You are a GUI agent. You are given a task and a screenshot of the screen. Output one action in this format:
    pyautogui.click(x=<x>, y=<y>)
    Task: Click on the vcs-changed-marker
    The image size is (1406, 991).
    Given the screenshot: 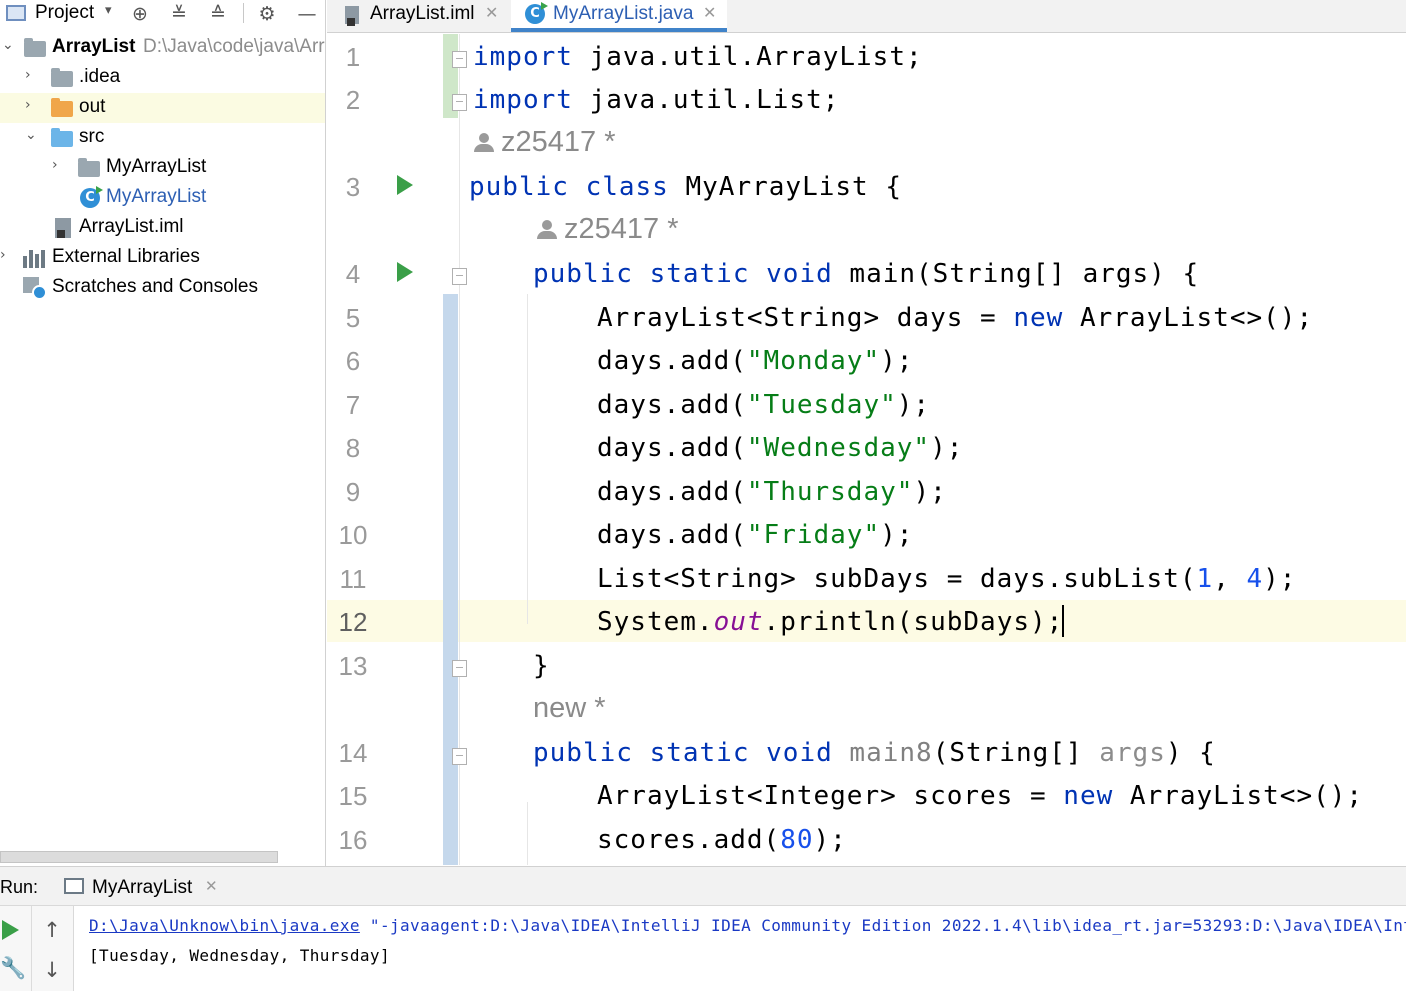 What is the action you would take?
    pyautogui.click(x=450, y=579)
    